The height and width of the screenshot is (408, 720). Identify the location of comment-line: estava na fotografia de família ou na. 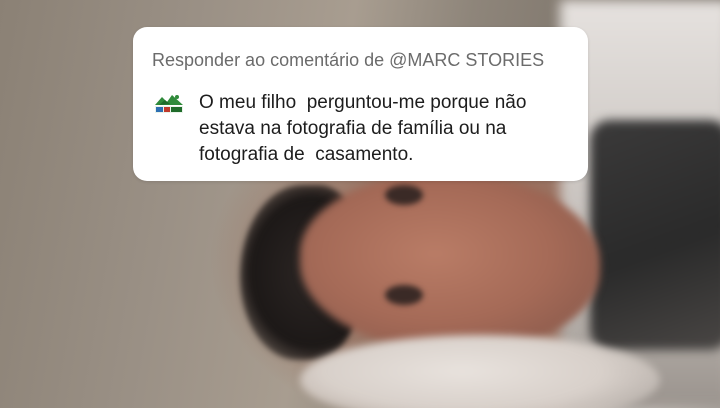
(353, 128).